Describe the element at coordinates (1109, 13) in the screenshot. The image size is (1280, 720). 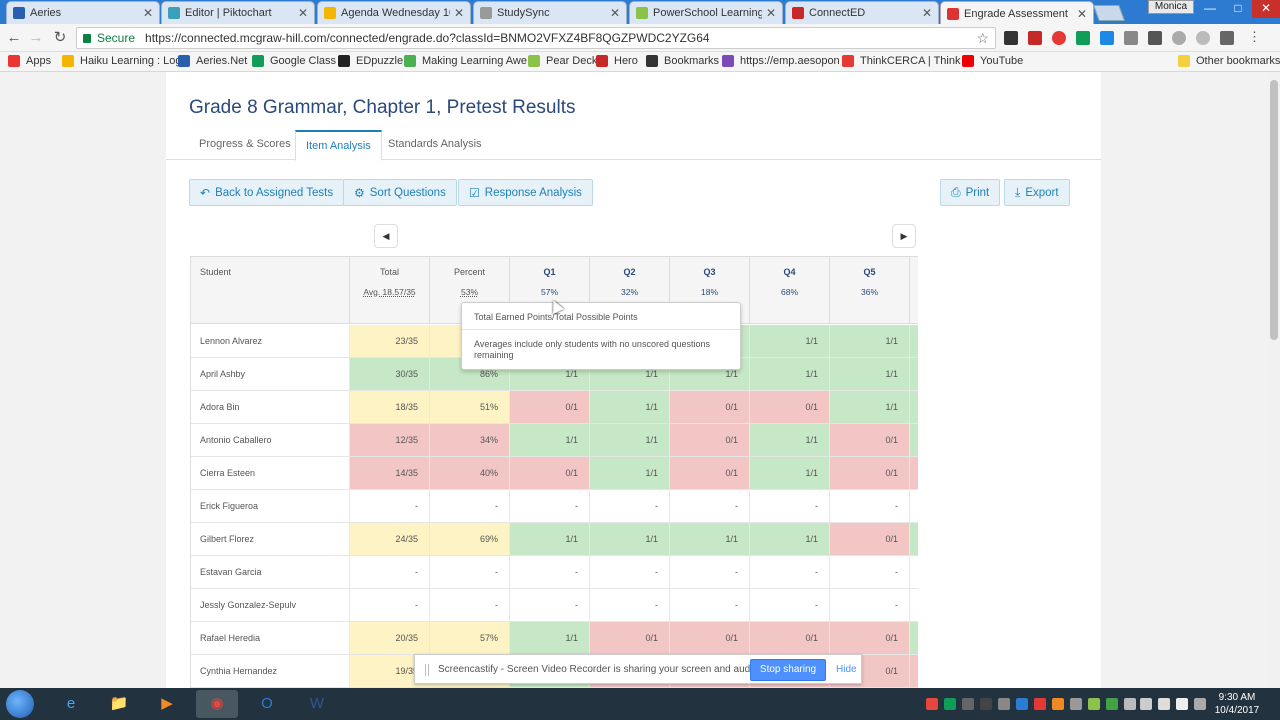
I see `new-tab-button` at that location.